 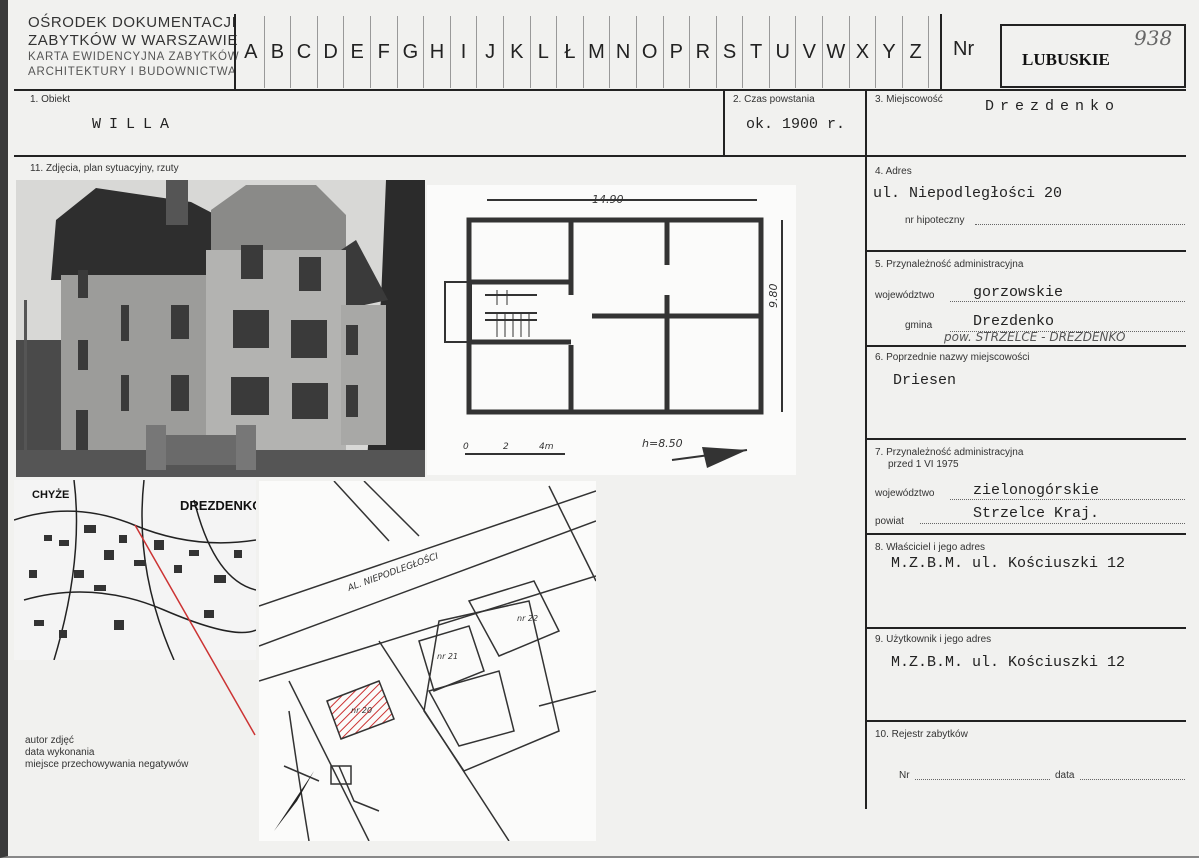 What do you see at coordinates (60, 752) in the screenshot?
I see `photo-date-label: data wykonania` at bounding box center [60, 752].